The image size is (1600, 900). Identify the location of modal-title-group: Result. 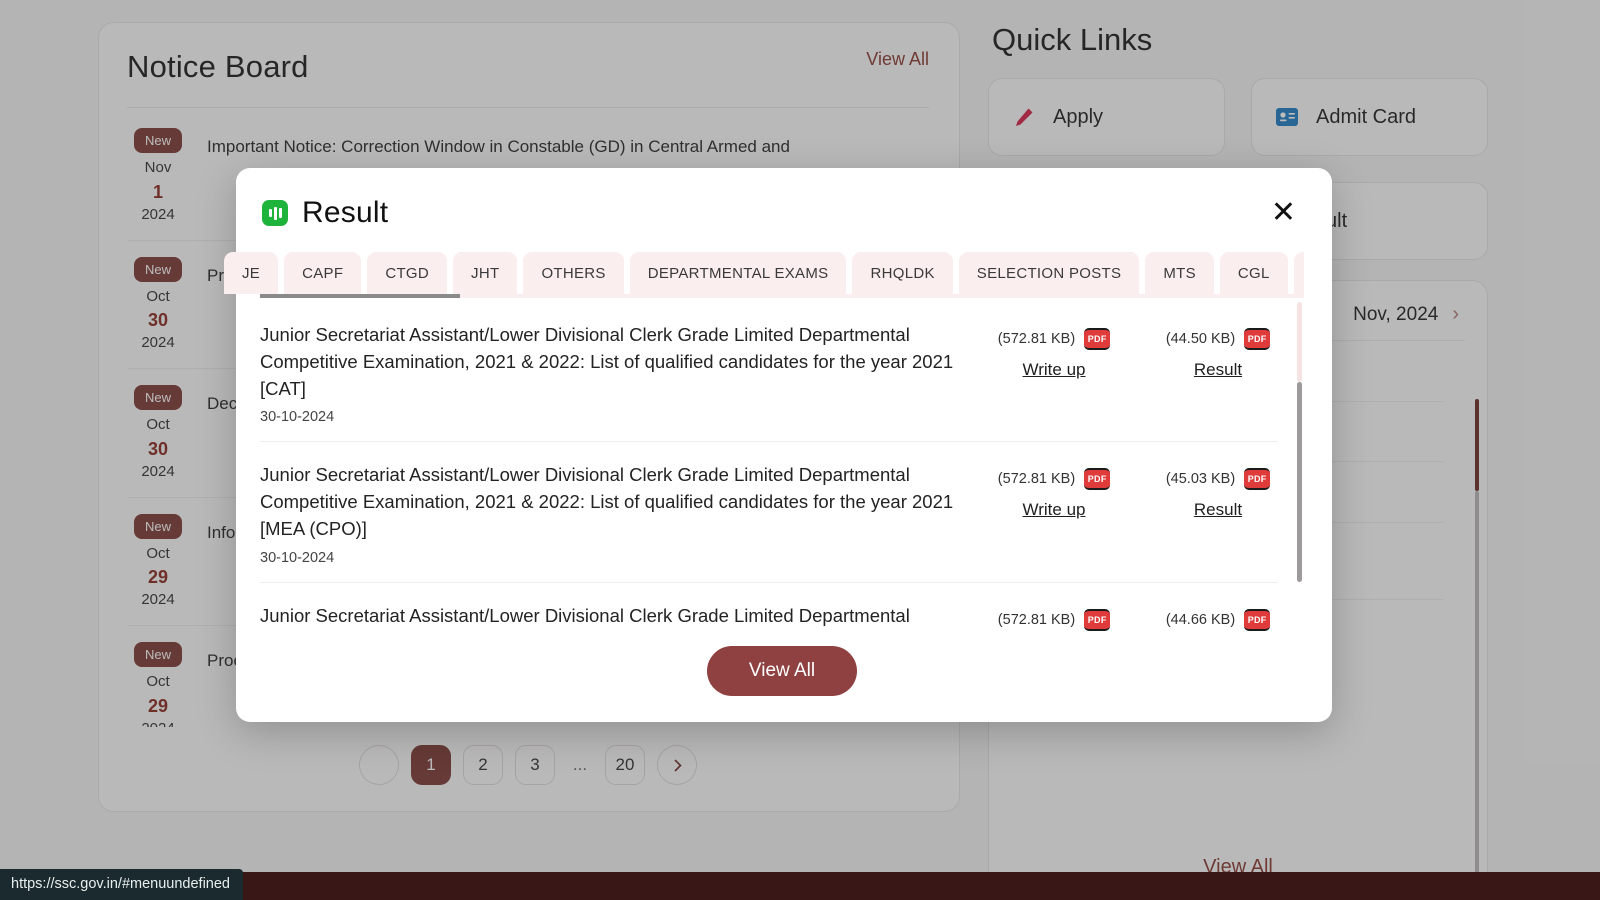
(325, 213).